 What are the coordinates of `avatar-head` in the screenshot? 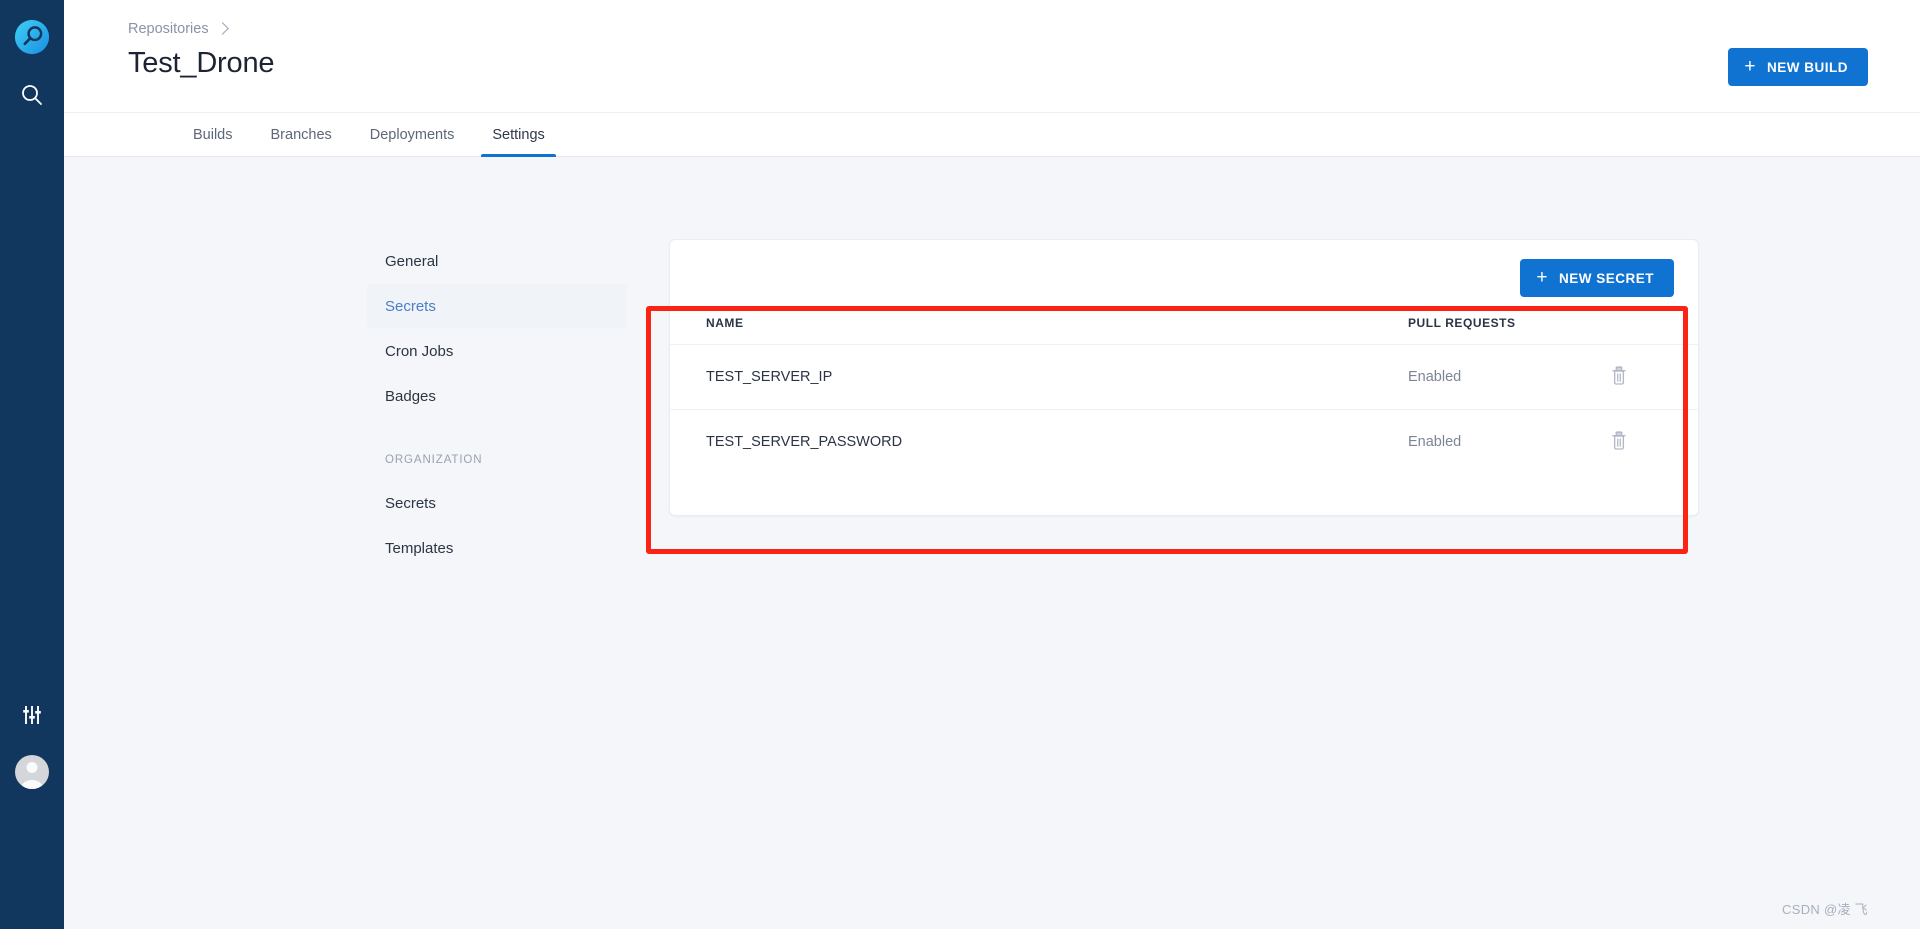 It's located at (32, 767).